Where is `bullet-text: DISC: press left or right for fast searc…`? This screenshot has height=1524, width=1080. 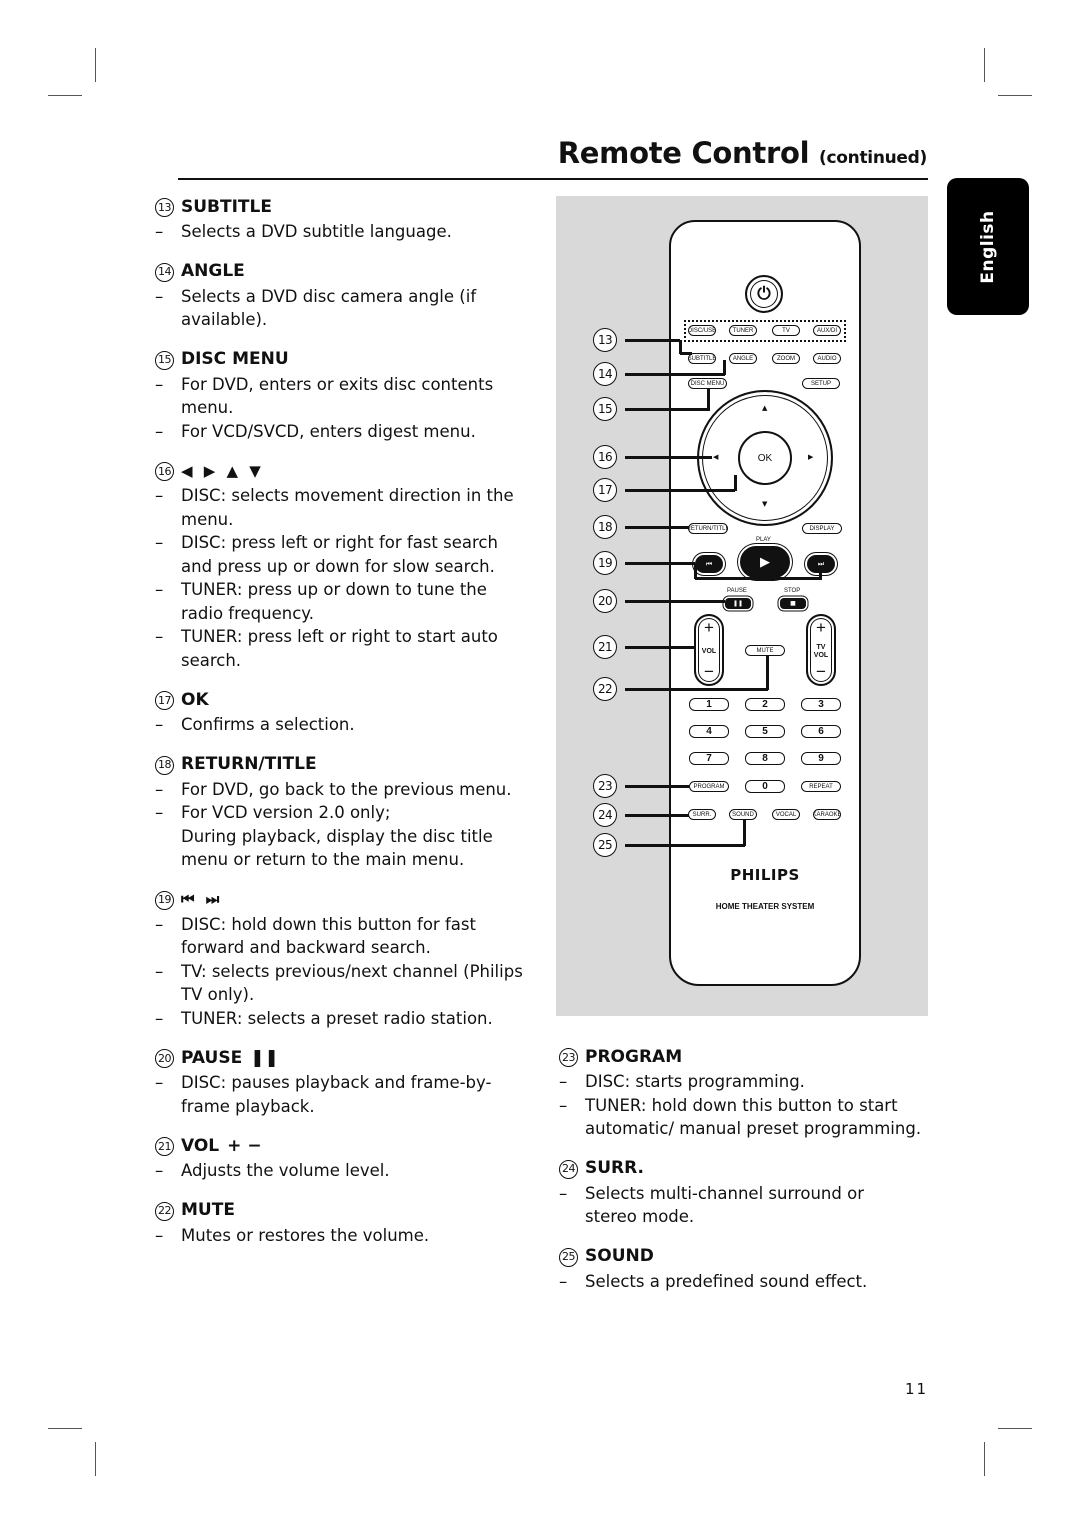
bullet-text: DISC: press left or right for fast searc… is located at coordinates (339, 542).